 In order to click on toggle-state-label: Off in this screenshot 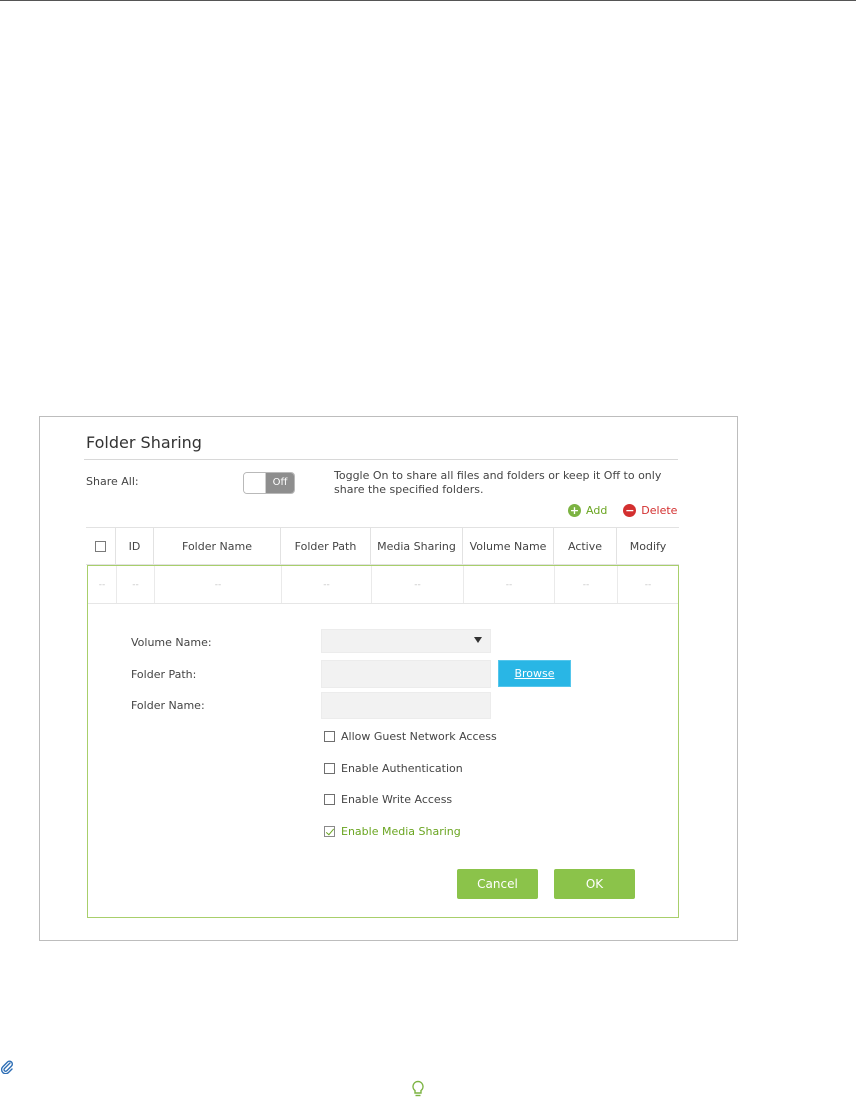, I will do `click(280, 483)`.